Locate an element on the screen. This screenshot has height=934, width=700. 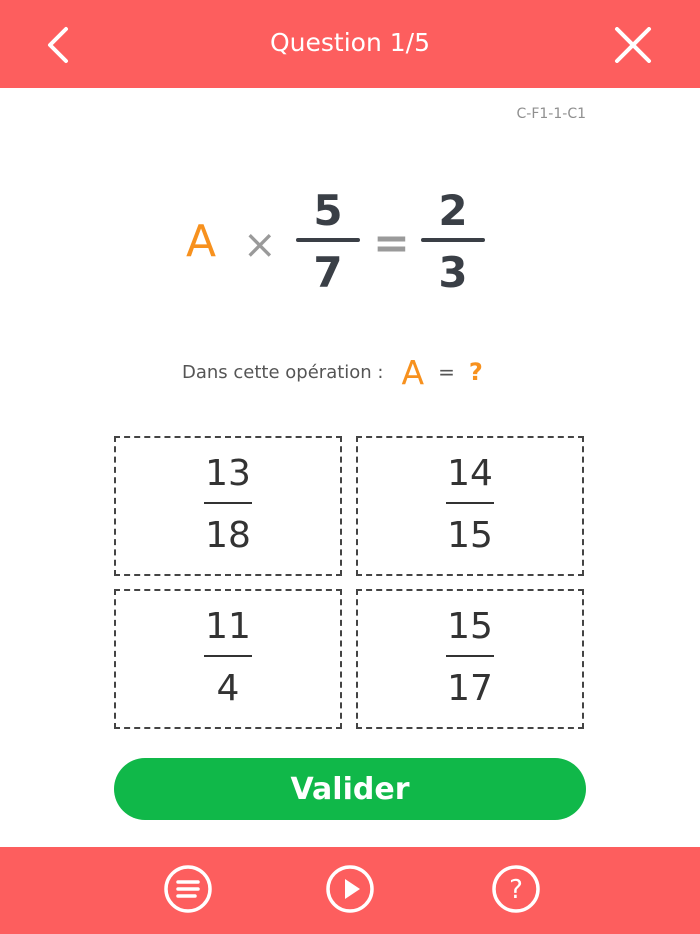
question-prompt: Dans cette opération : A = ? is located at coordinates (332, 372).